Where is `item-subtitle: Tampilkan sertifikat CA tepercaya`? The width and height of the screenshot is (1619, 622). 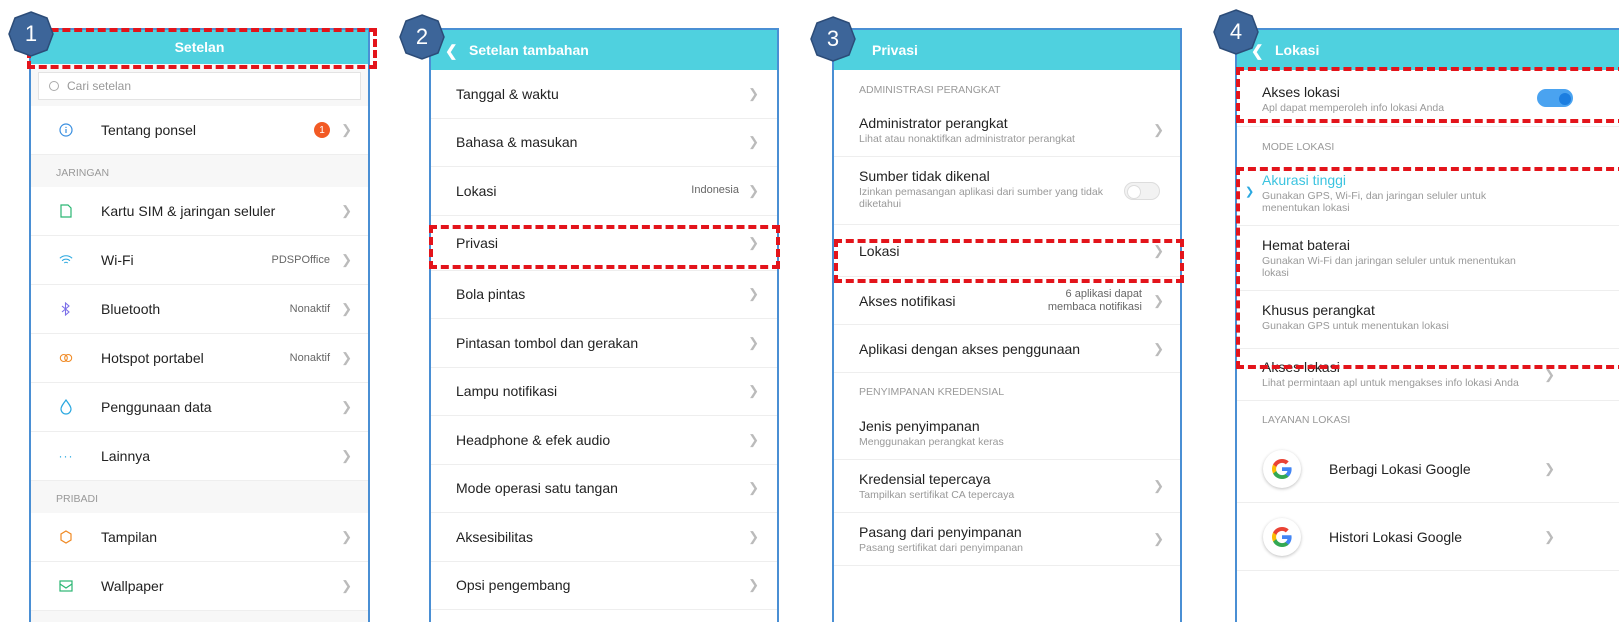 item-subtitle: Tampilkan sertifikat CA tepercaya is located at coordinates (937, 495).